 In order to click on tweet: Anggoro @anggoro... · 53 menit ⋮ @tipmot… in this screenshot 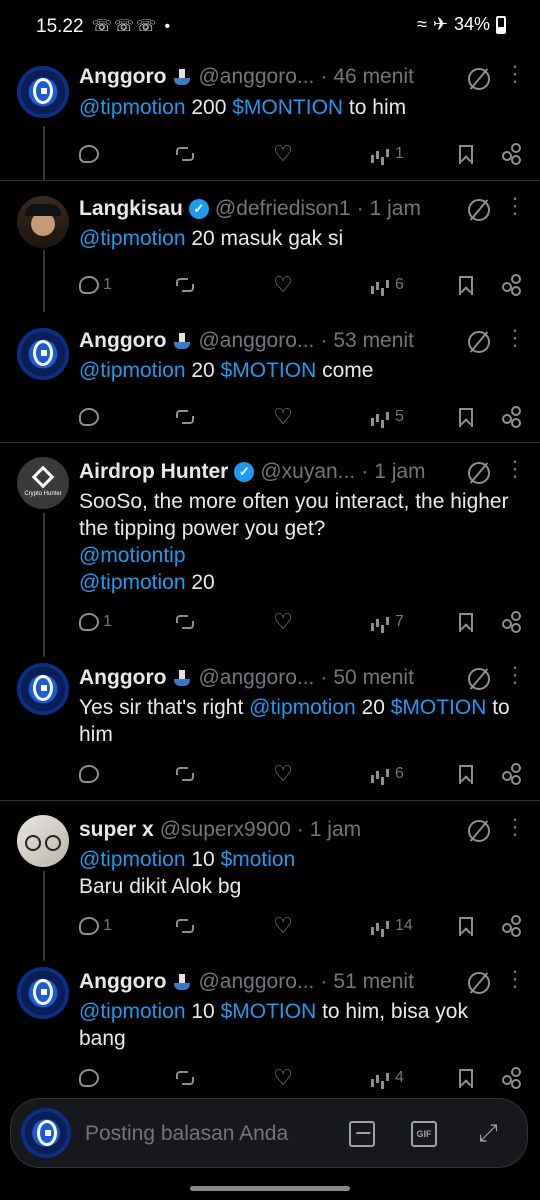, I will do `click(270, 377)`.